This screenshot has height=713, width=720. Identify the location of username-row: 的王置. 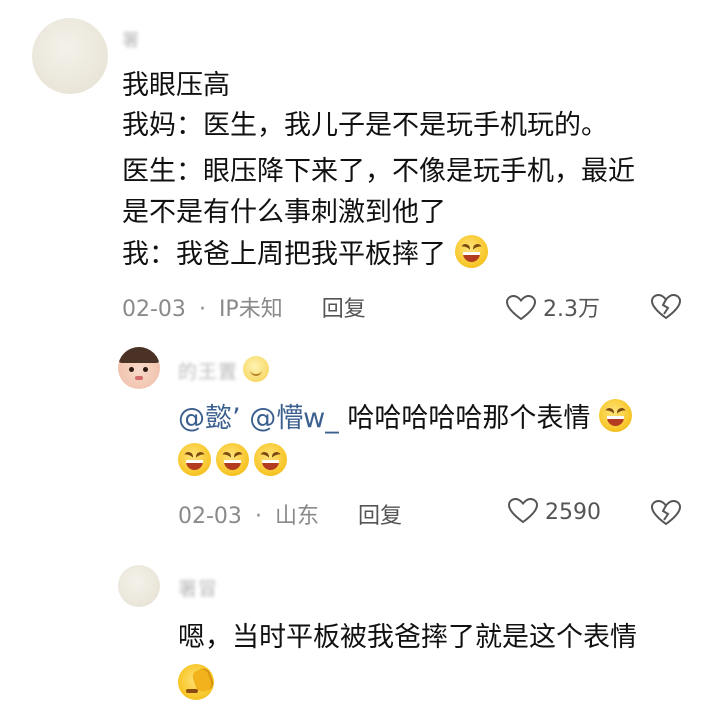
(224, 370).